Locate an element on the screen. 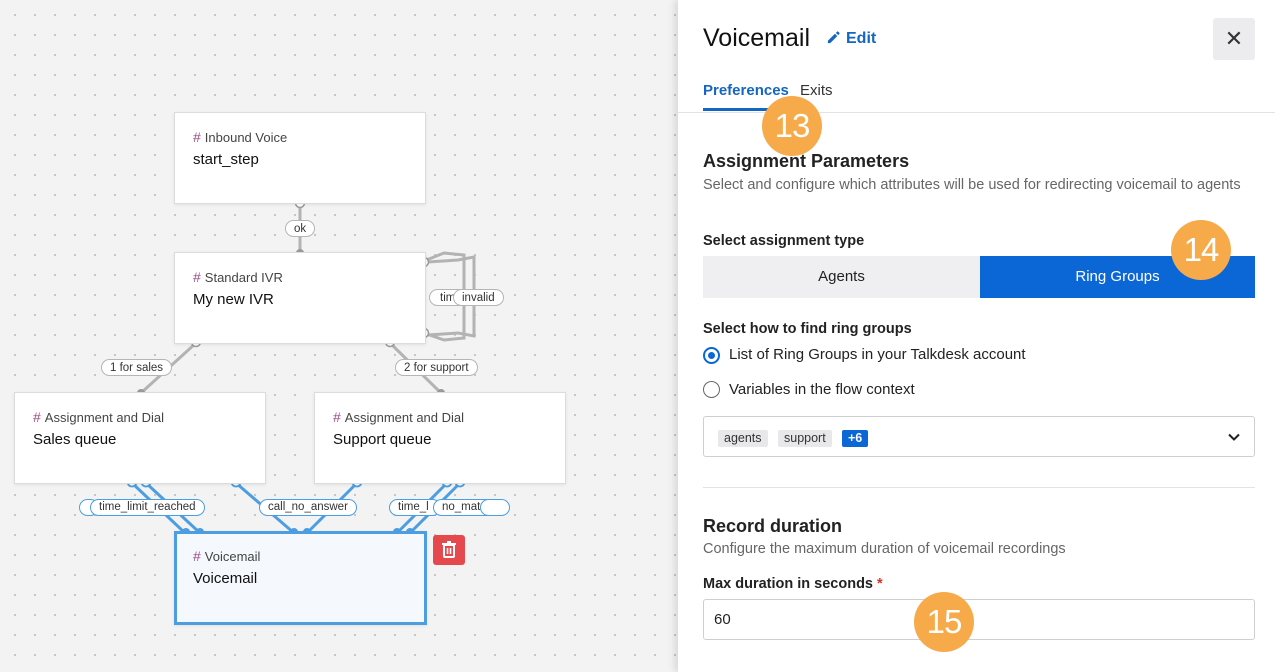  edit-button: Edit is located at coordinates (851, 39).